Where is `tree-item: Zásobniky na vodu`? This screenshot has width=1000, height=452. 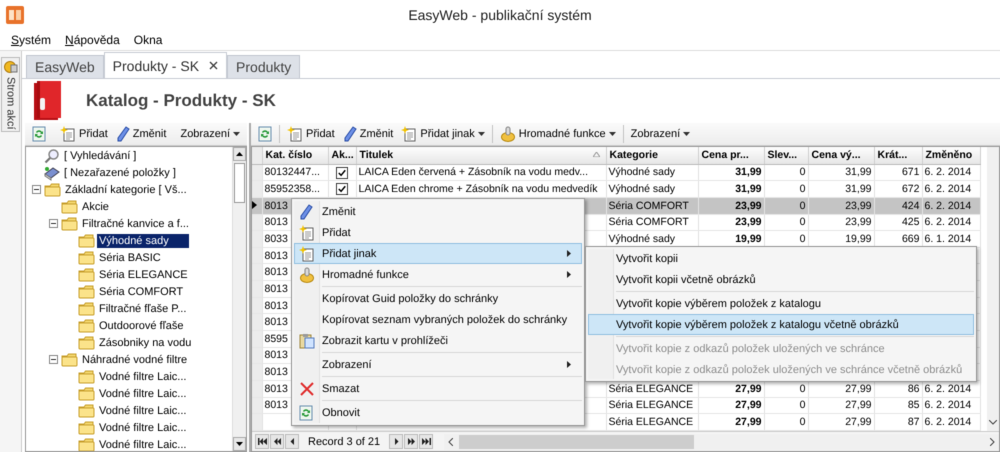
tree-item: Zásobniky na vodu is located at coordinates (145, 343).